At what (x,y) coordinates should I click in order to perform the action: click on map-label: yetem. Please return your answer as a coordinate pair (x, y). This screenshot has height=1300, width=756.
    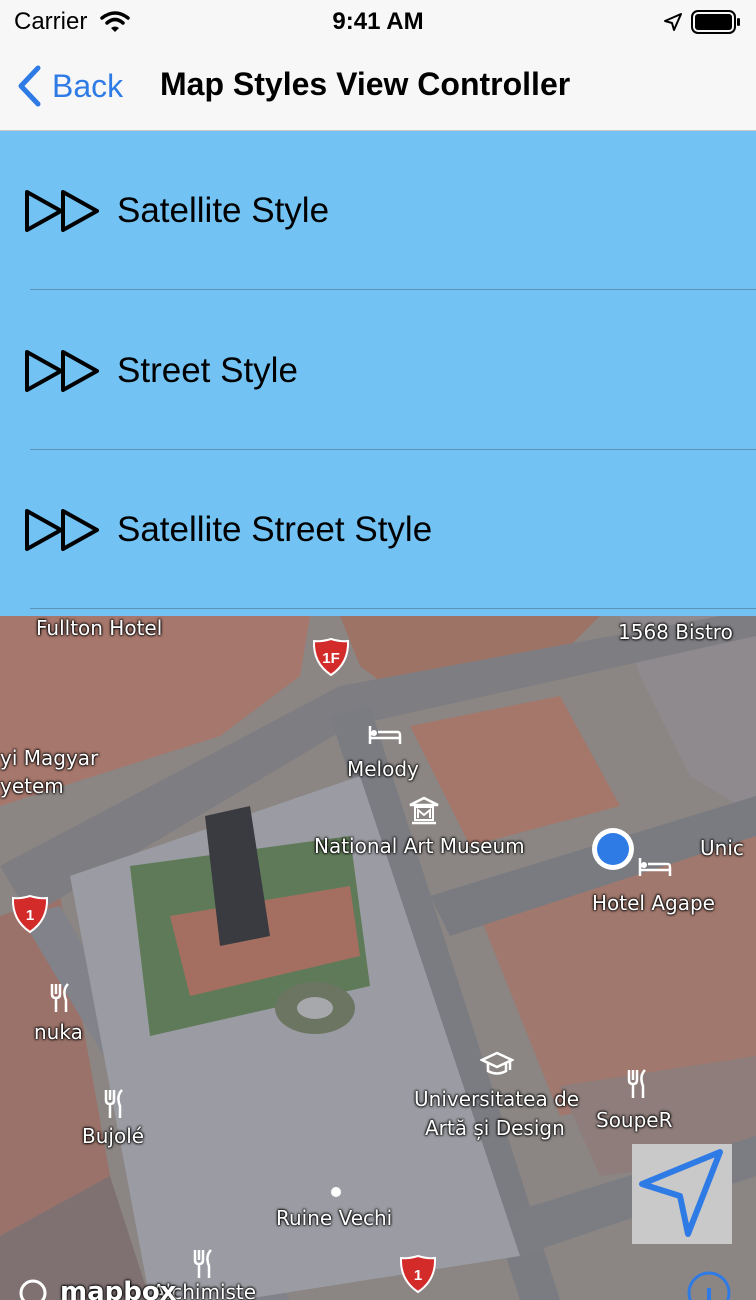
    Looking at the image, I should click on (32, 786).